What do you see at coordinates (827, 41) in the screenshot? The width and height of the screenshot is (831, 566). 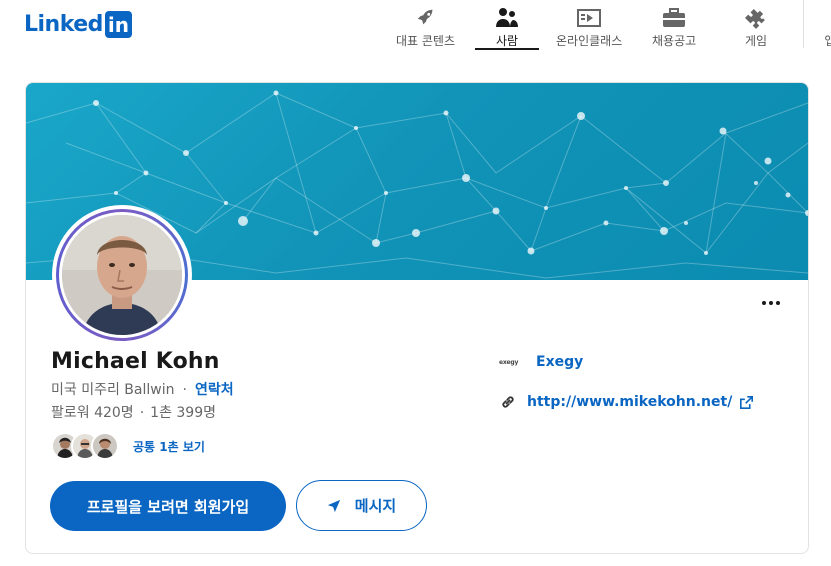 I see `nav-label: 앱` at bounding box center [827, 41].